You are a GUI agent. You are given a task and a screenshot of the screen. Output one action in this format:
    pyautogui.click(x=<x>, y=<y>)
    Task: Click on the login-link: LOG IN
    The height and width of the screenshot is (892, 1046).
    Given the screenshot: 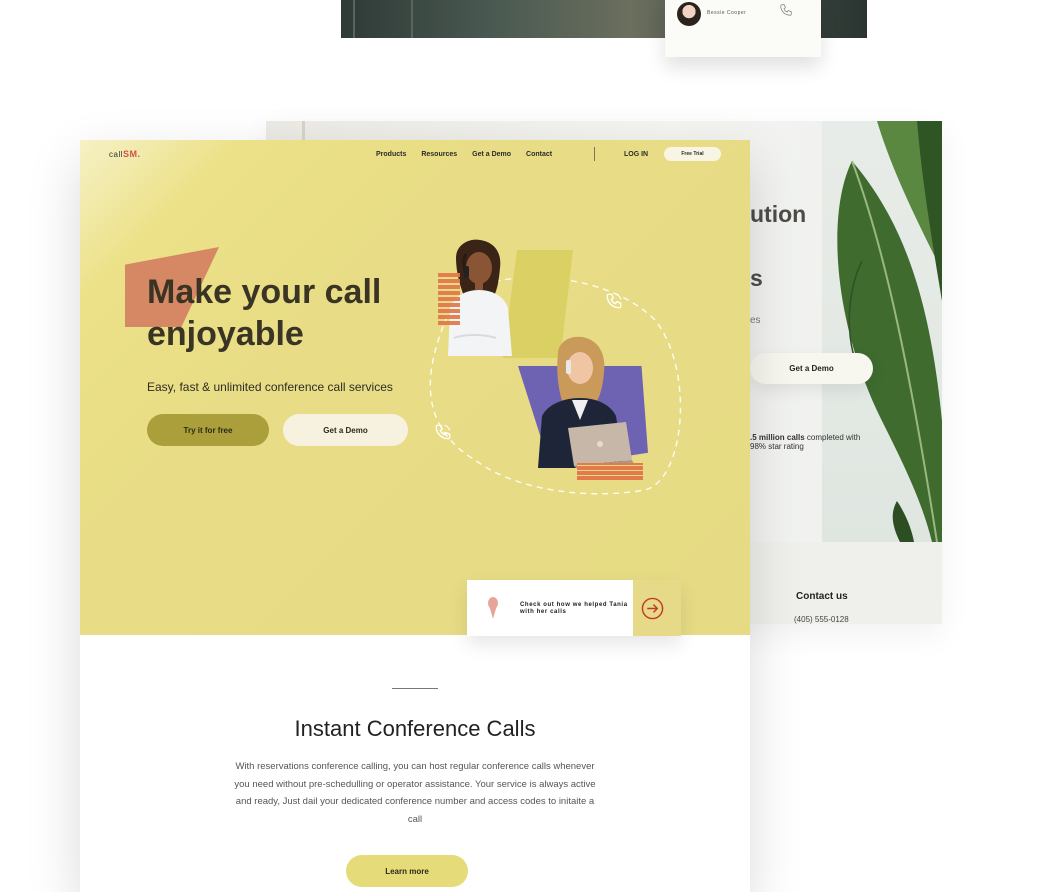 What is the action you would take?
    pyautogui.click(x=636, y=154)
    